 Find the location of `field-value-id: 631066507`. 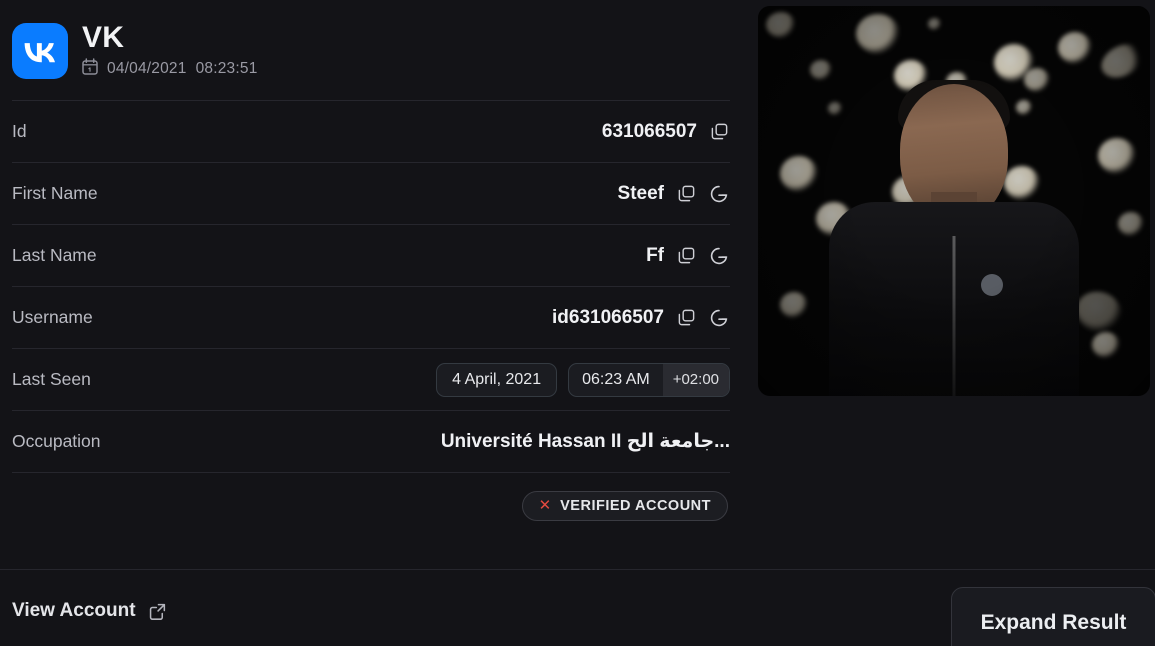

field-value-id: 631066507 is located at coordinates (649, 131).